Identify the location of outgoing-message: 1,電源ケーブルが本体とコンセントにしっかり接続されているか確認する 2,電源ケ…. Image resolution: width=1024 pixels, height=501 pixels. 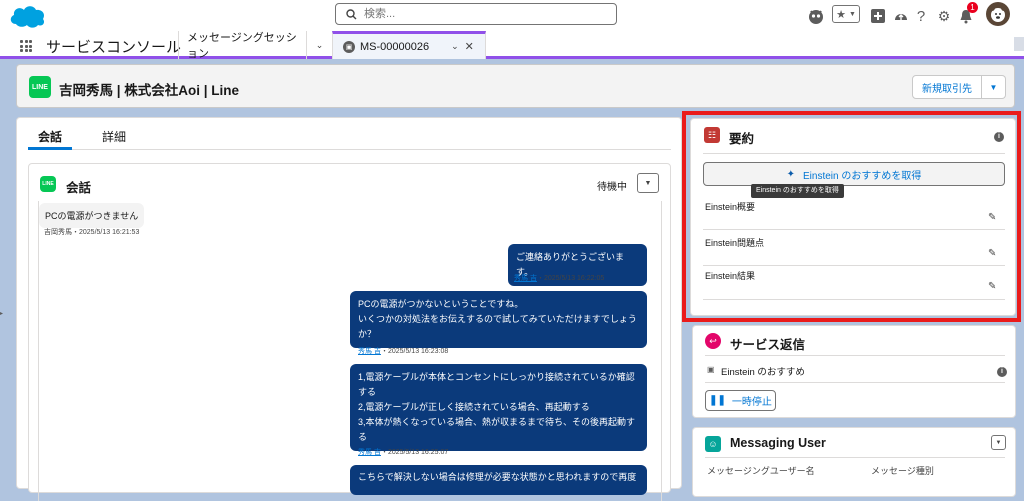
(498, 407).